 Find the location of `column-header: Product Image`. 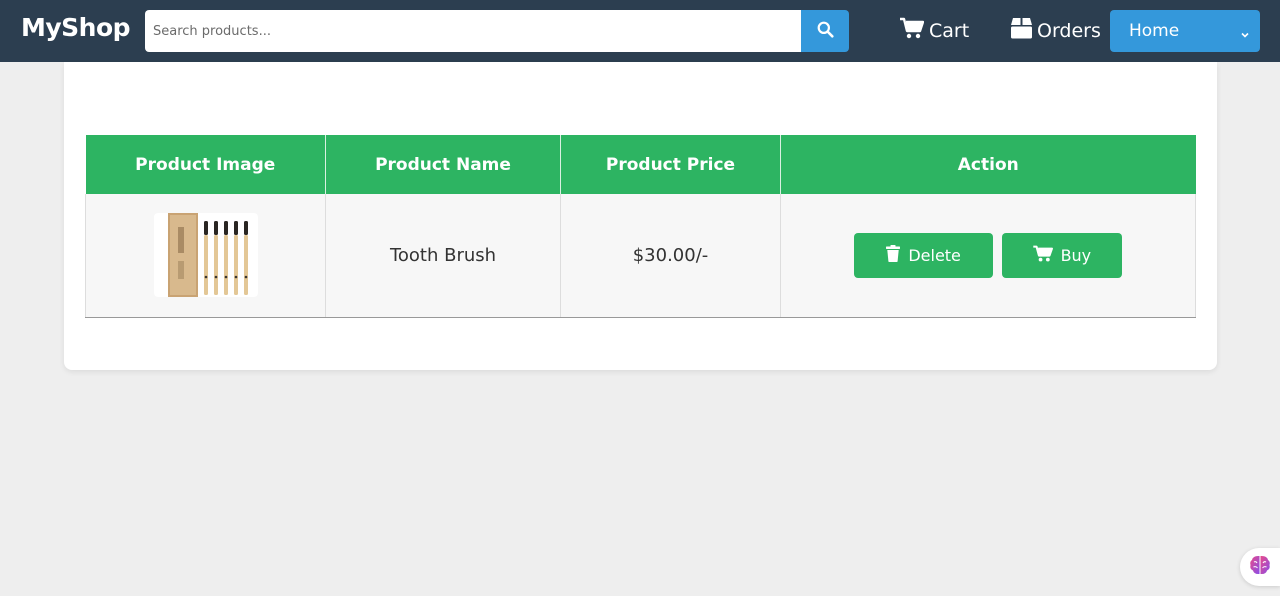

column-header: Product Image is located at coordinates (205, 164).